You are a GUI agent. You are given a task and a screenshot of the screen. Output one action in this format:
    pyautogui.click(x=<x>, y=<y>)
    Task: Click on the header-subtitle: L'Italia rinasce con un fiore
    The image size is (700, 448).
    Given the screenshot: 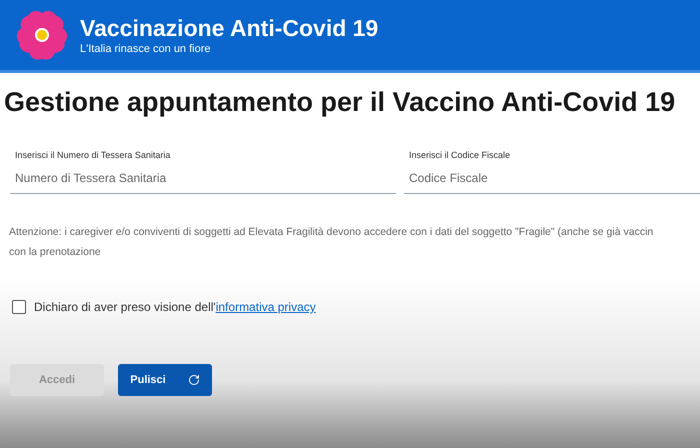 What is the action you would take?
    pyautogui.click(x=146, y=49)
    